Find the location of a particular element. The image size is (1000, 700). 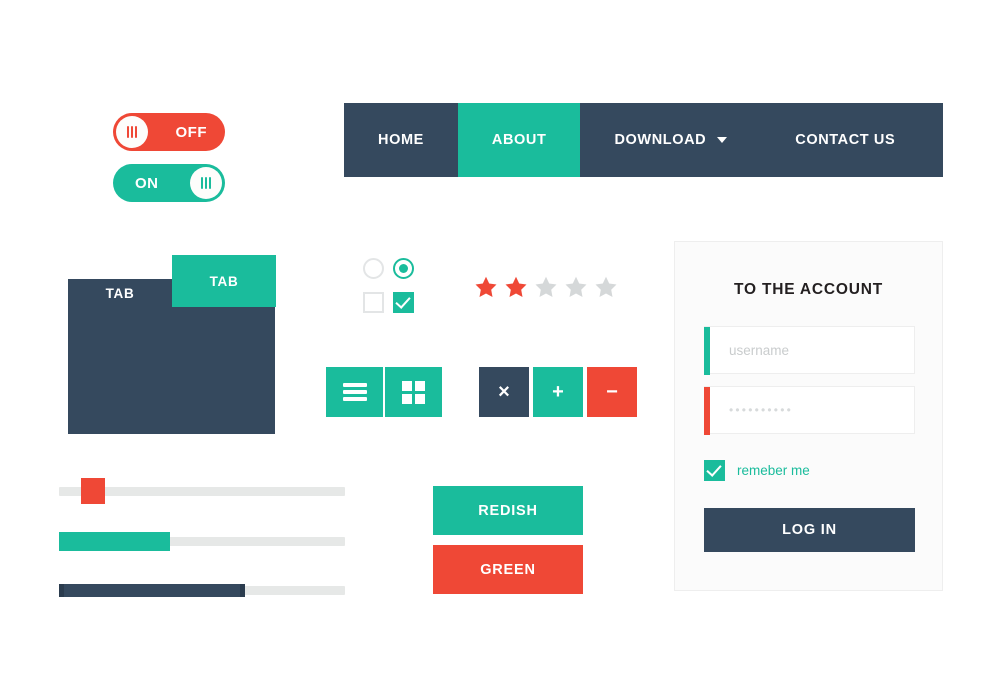

grid-view-icon is located at coordinates (413, 392).